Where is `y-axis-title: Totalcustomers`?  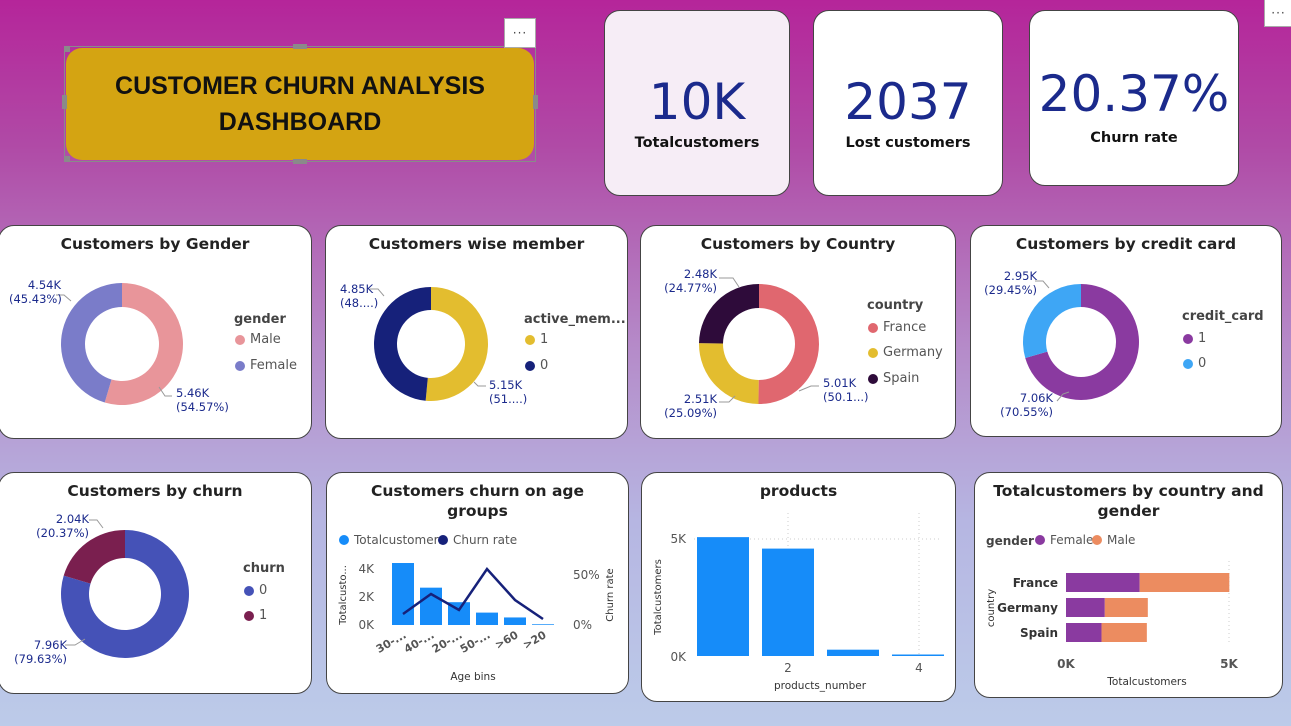 y-axis-title: Totalcustomers is located at coordinates (658, 597).